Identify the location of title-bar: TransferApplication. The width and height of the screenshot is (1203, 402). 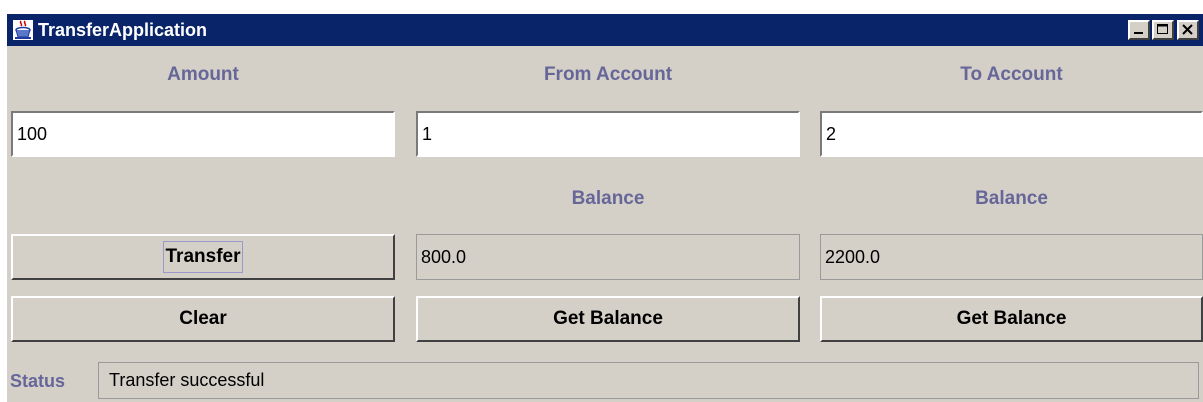
(605, 30).